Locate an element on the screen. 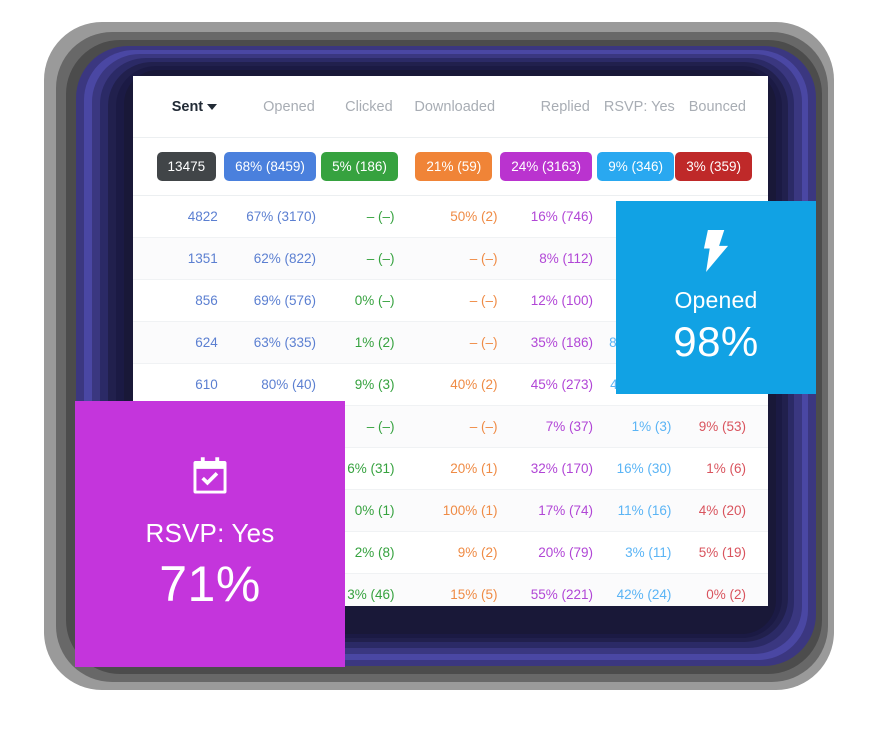  calendar-check-icon is located at coordinates (210, 479).